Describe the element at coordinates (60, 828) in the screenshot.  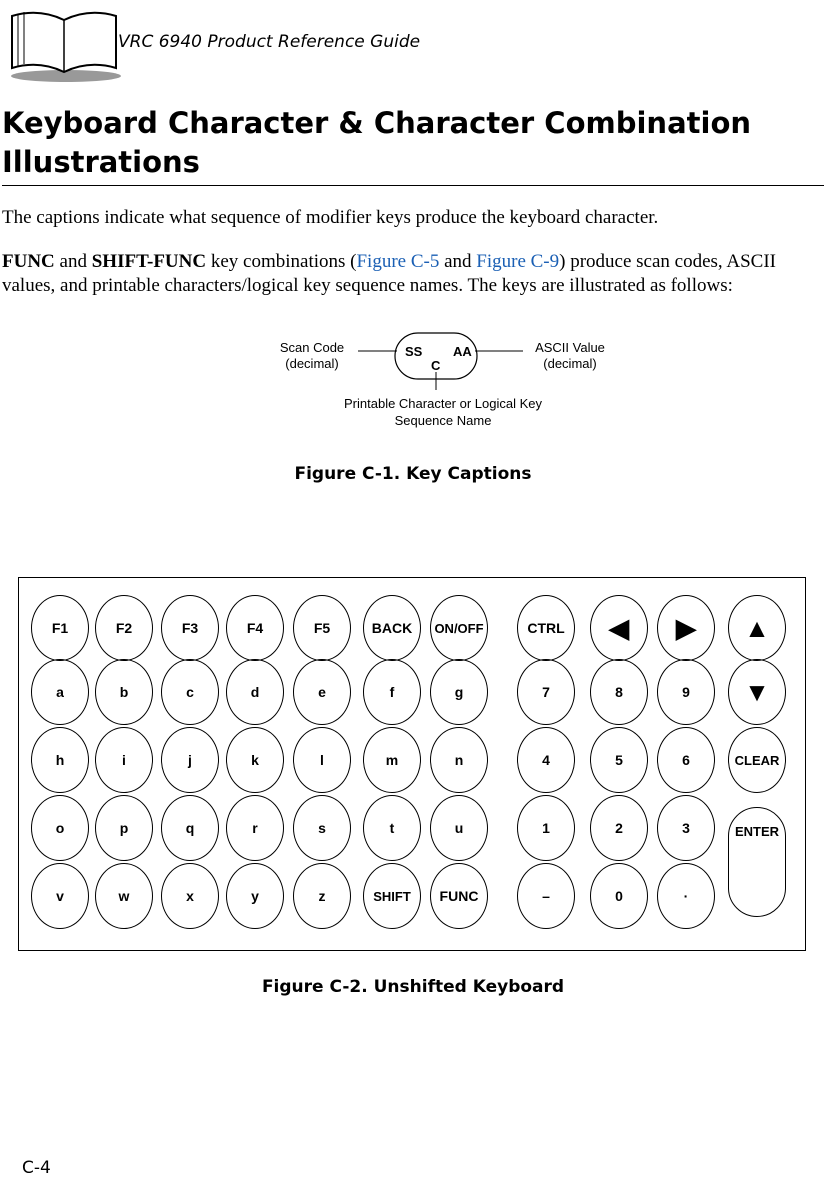
I see `key: o` at that location.